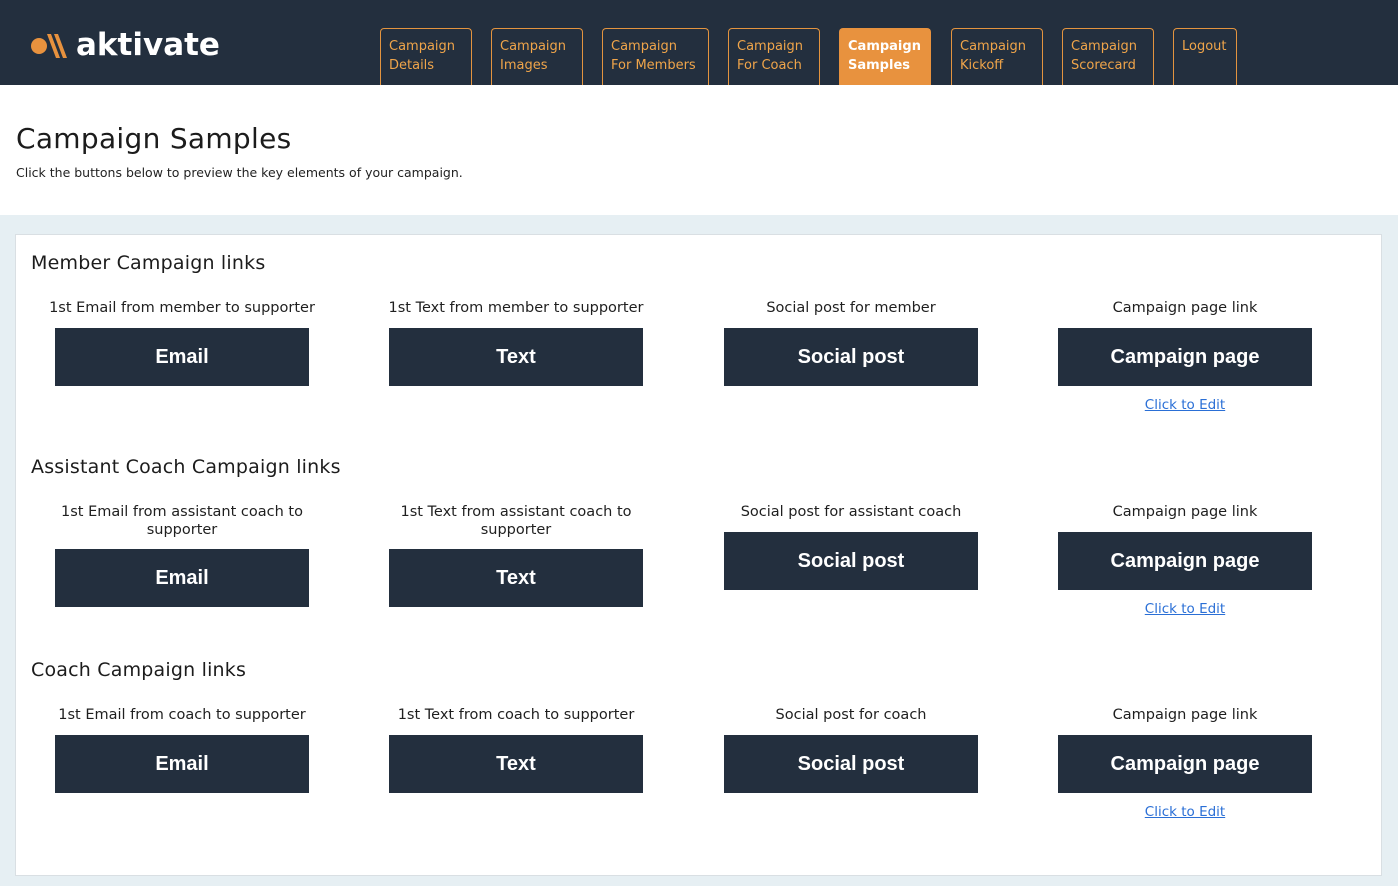 The width and height of the screenshot is (1398, 886). What do you see at coordinates (1185, 405) in the screenshot?
I see `member-click-to-edit-link: Click to Edit` at bounding box center [1185, 405].